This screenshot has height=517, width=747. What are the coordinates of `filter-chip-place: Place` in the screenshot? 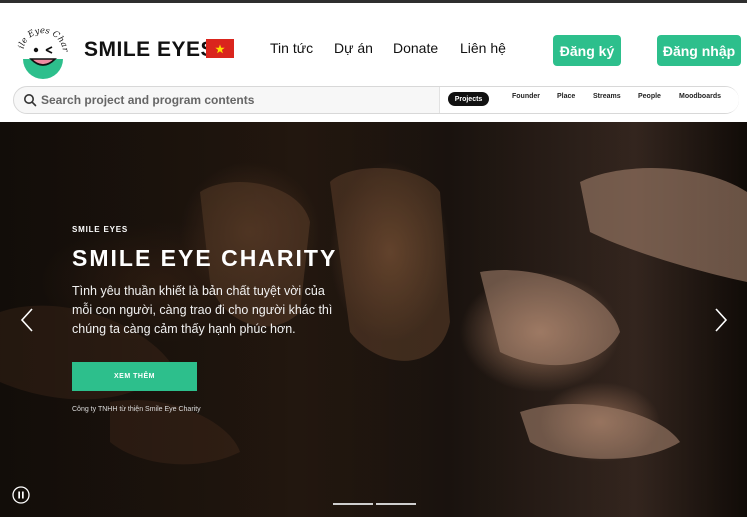 It's located at (566, 96).